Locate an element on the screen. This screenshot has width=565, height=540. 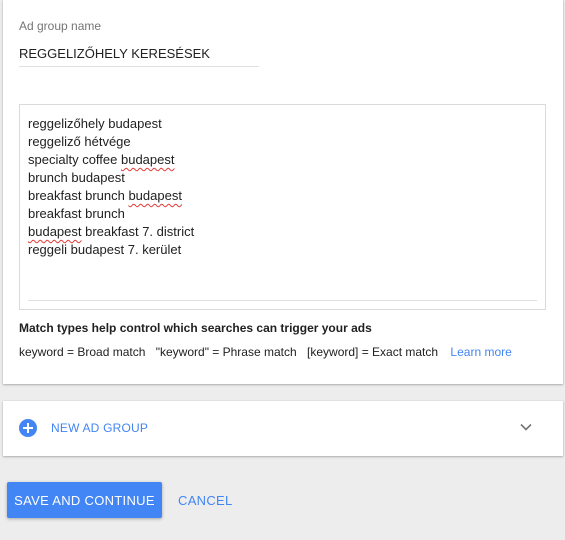
keyword-text: specialty coffee is located at coordinates (74, 159).